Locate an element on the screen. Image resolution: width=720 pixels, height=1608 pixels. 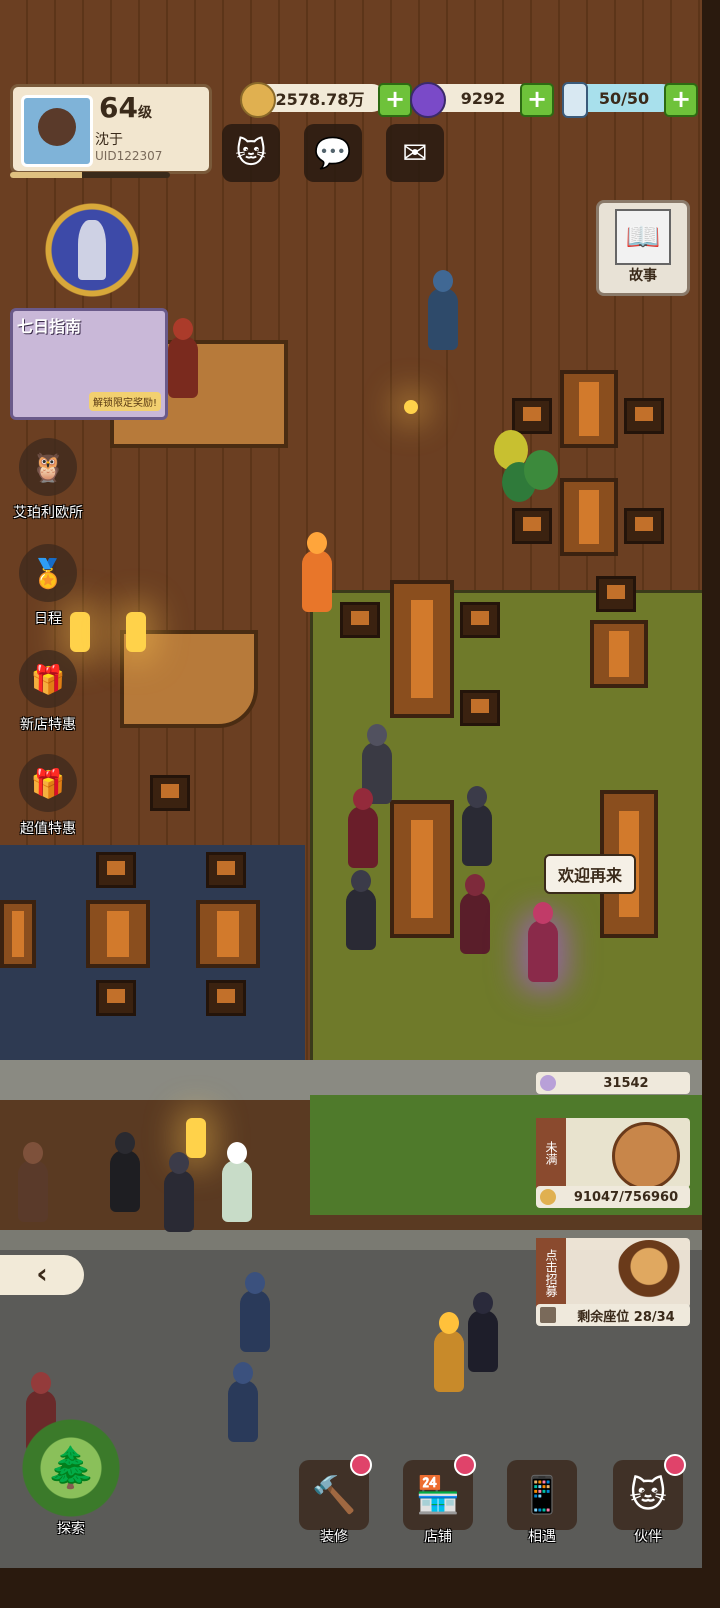
nav-explore: 🌲 探索 is located at coordinates (71, 1488).